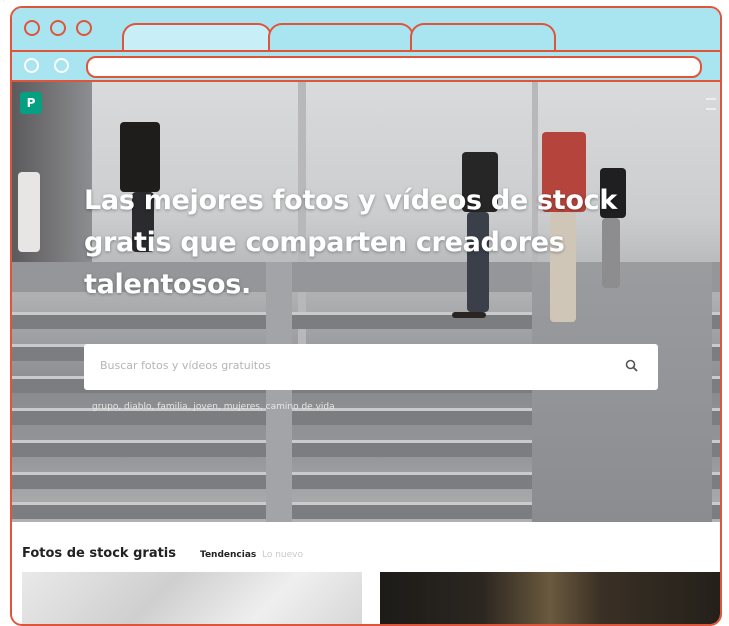  What do you see at coordinates (61, 65) in the screenshot?
I see `forward-icon` at bounding box center [61, 65].